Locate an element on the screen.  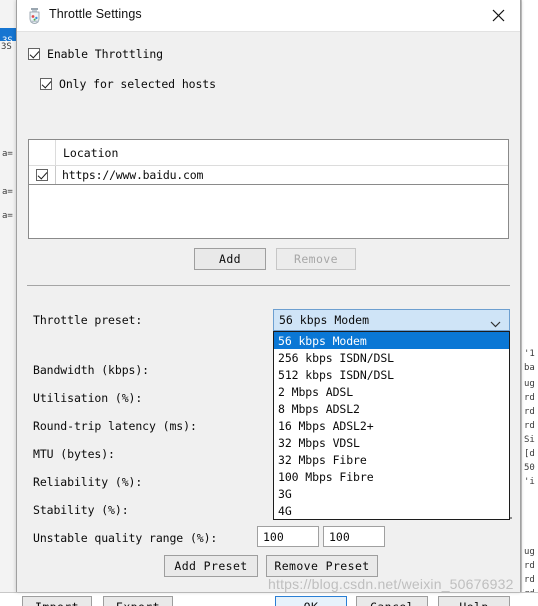
reliability-label: Reliability (%): is located at coordinates (88, 482).